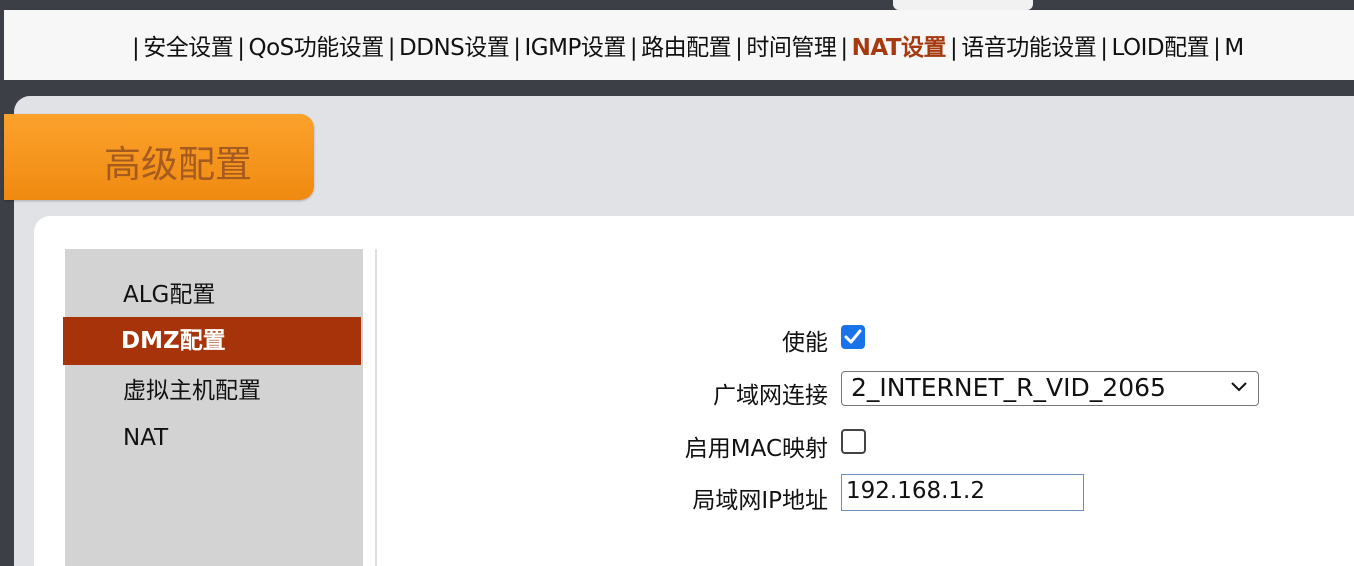 This screenshot has height=566, width=1354. What do you see at coordinates (1161, 48) in the screenshot?
I see `menu-item-loid: LOID配置` at bounding box center [1161, 48].